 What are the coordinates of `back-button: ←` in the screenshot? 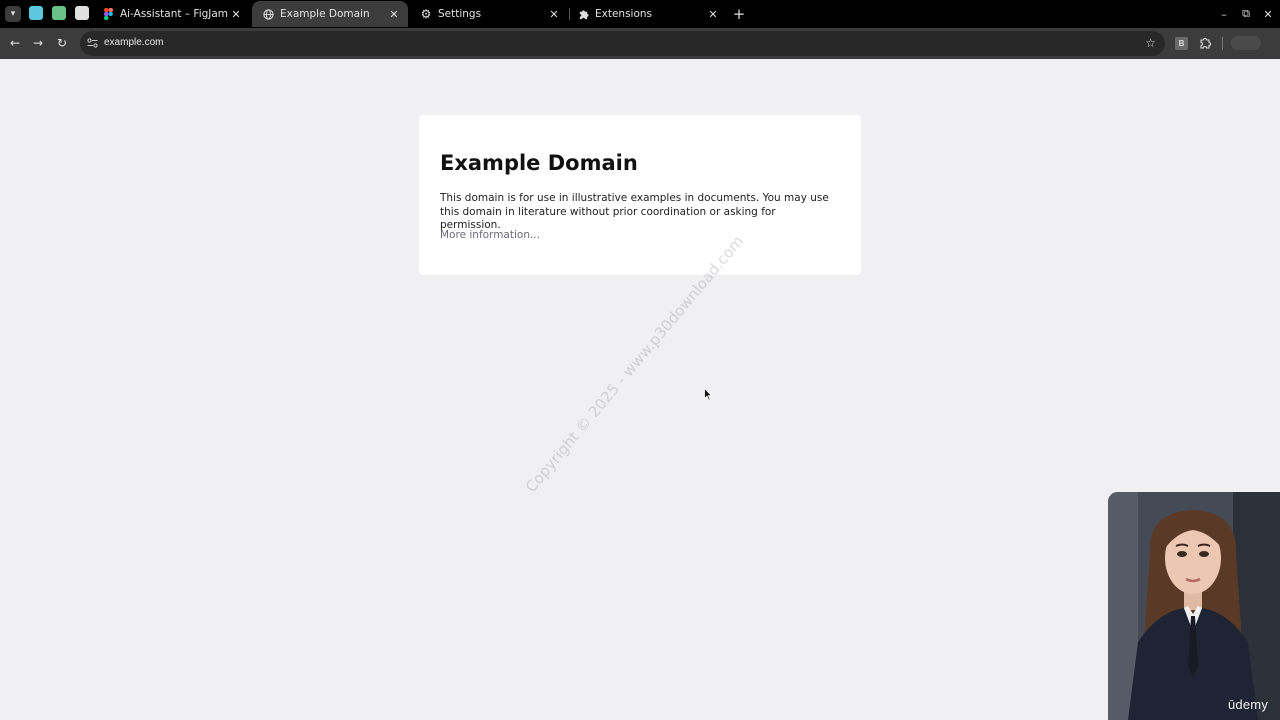 It's located at (15, 43).